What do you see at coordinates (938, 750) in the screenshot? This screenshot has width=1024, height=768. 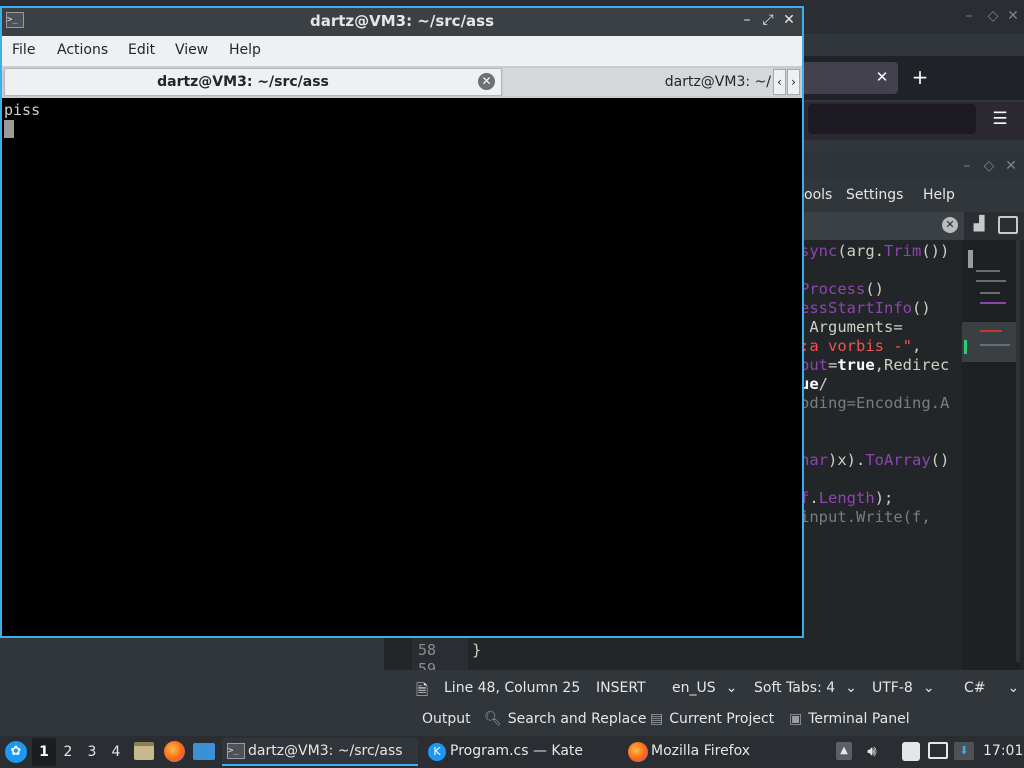 I see `display-icon` at bounding box center [938, 750].